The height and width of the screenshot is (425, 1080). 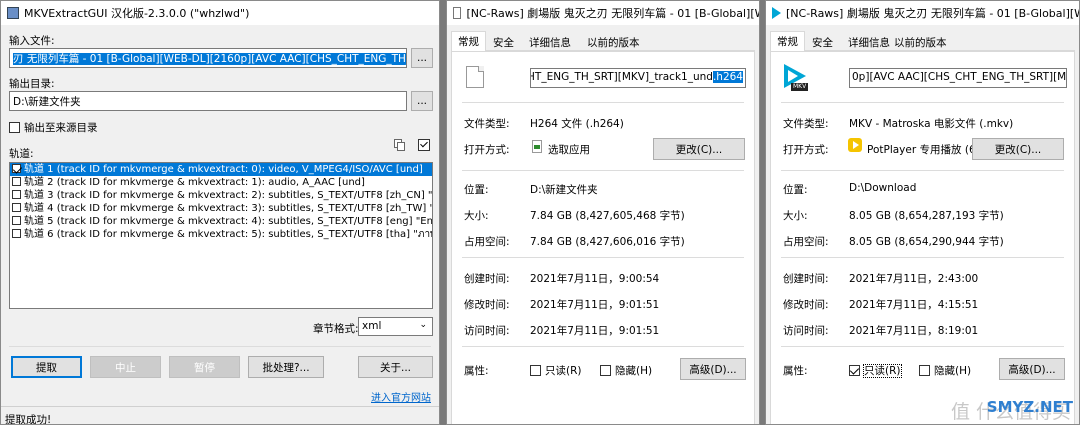 What do you see at coordinates (931, 124) in the screenshot?
I see `file-type-value: MKV - Matroska 电影文件 (.mkv)` at bounding box center [931, 124].